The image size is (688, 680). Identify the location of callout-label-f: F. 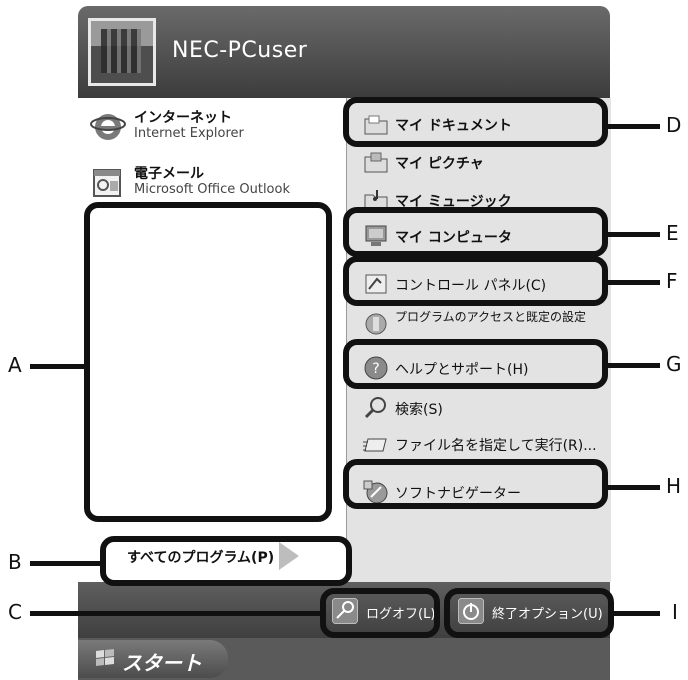
(672, 281).